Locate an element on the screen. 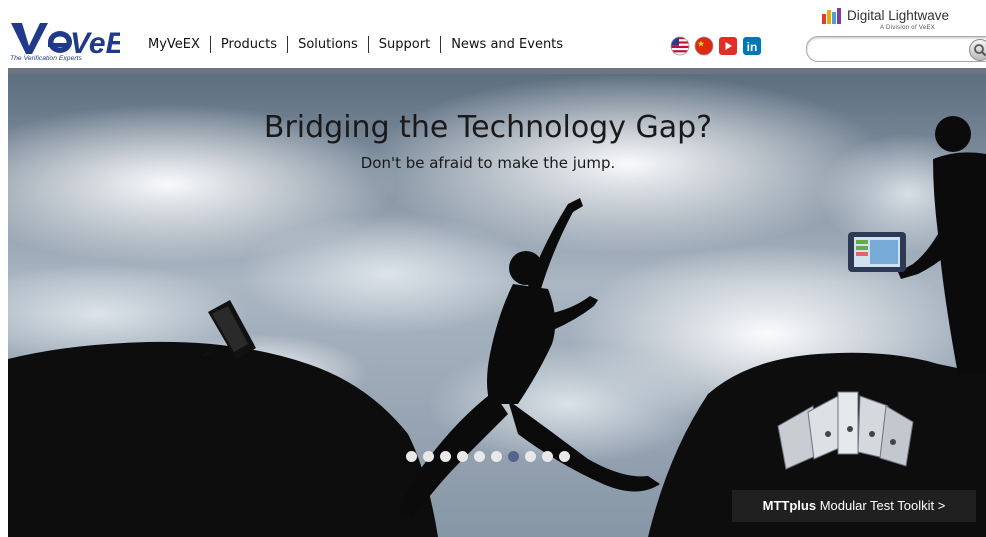 This screenshot has width=986, height=537. china-flag-icon is located at coordinates (704, 46).